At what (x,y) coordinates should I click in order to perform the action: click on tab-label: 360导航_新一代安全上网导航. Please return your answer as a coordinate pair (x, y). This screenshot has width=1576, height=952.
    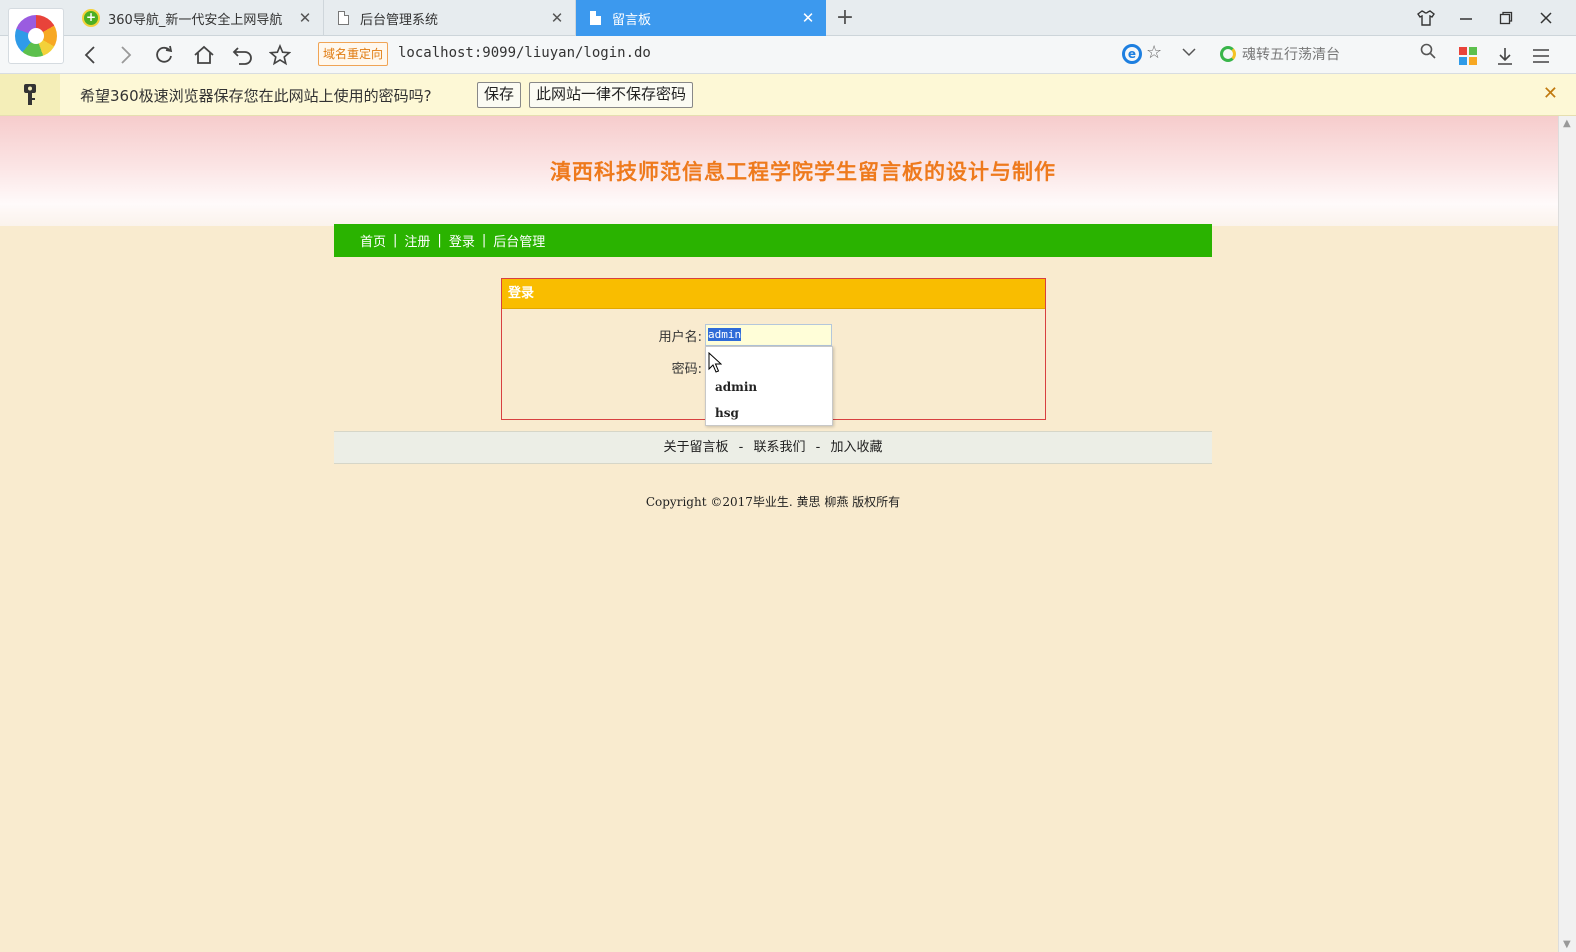
    Looking at the image, I should click on (195, 20).